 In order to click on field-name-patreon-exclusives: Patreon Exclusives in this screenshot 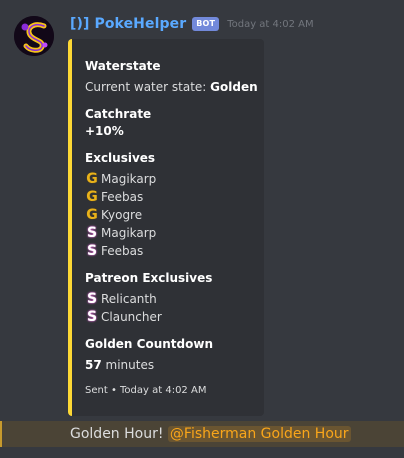, I will do `click(149, 278)`.